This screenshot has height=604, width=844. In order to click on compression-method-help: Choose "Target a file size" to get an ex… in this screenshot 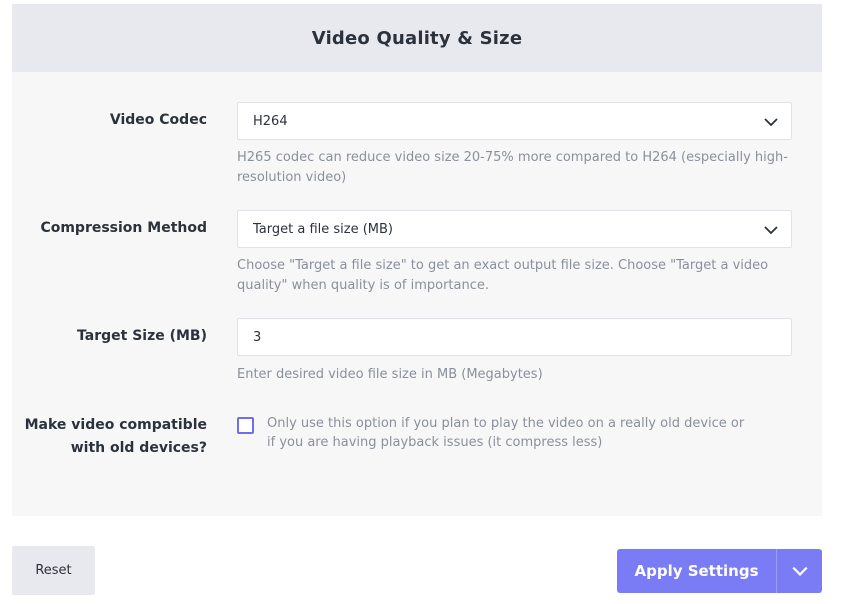, I will do `click(503, 275)`.